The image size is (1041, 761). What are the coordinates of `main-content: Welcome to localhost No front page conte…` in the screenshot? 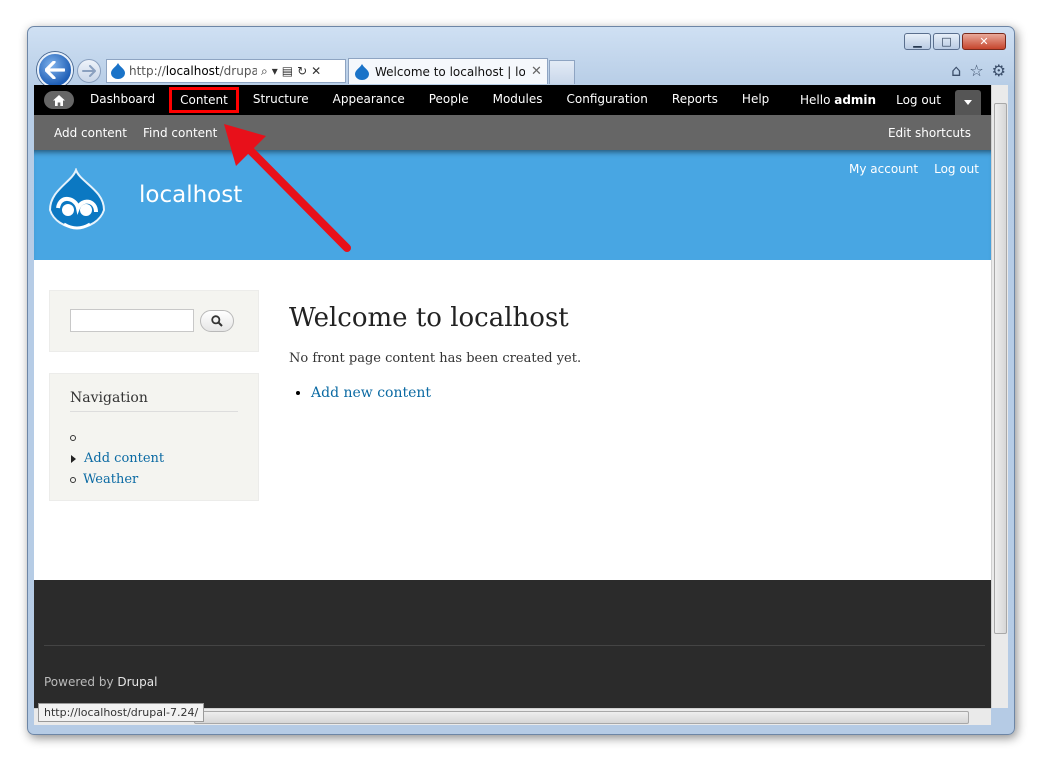 It's located at (435, 352).